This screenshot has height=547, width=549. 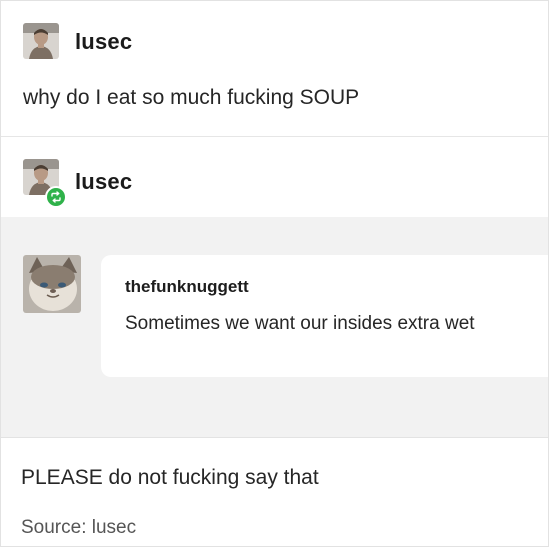 I want to click on avatar-thefunknuggett, so click(x=52, y=284).